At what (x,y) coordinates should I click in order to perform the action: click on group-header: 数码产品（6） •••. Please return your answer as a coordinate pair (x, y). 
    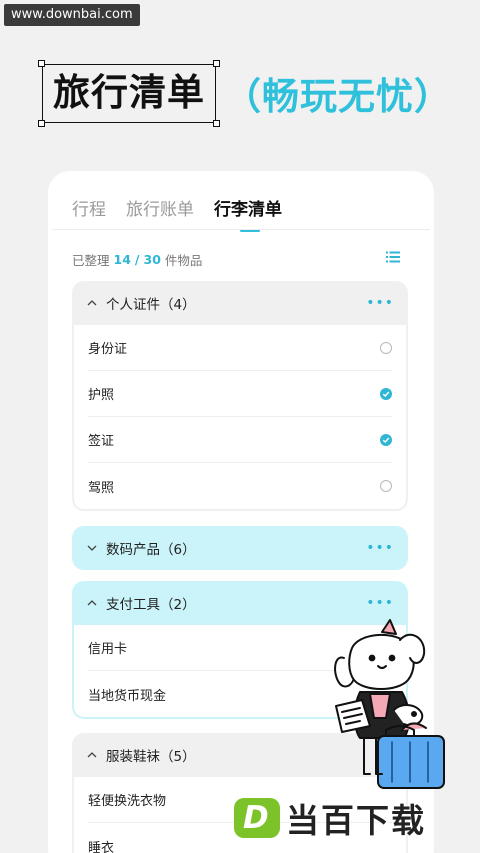
    Looking at the image, I should click on (240, 548).